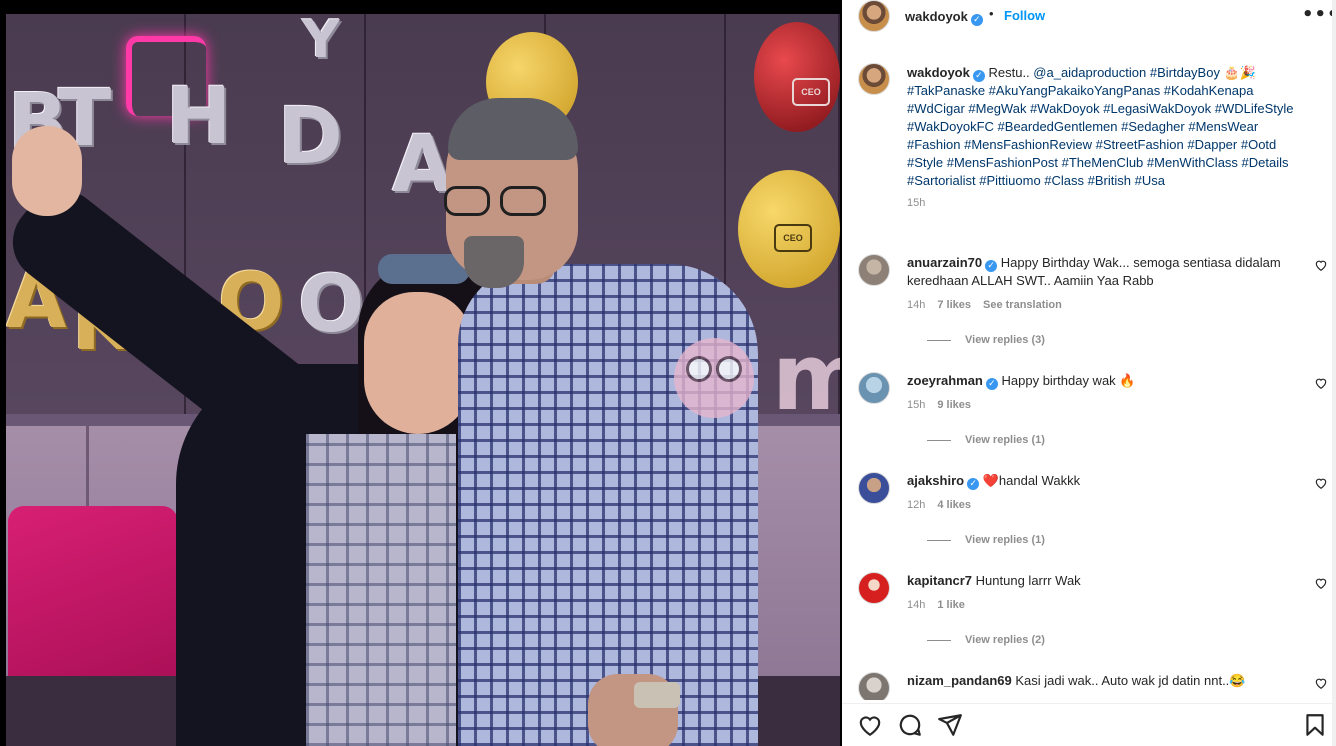 Image resolution: width=1336 pixels, height=746 pixels. What do you see at coordinates (874, 79) in the screenshot?
I see `caption-avatar` at bounding box center [874, 79].